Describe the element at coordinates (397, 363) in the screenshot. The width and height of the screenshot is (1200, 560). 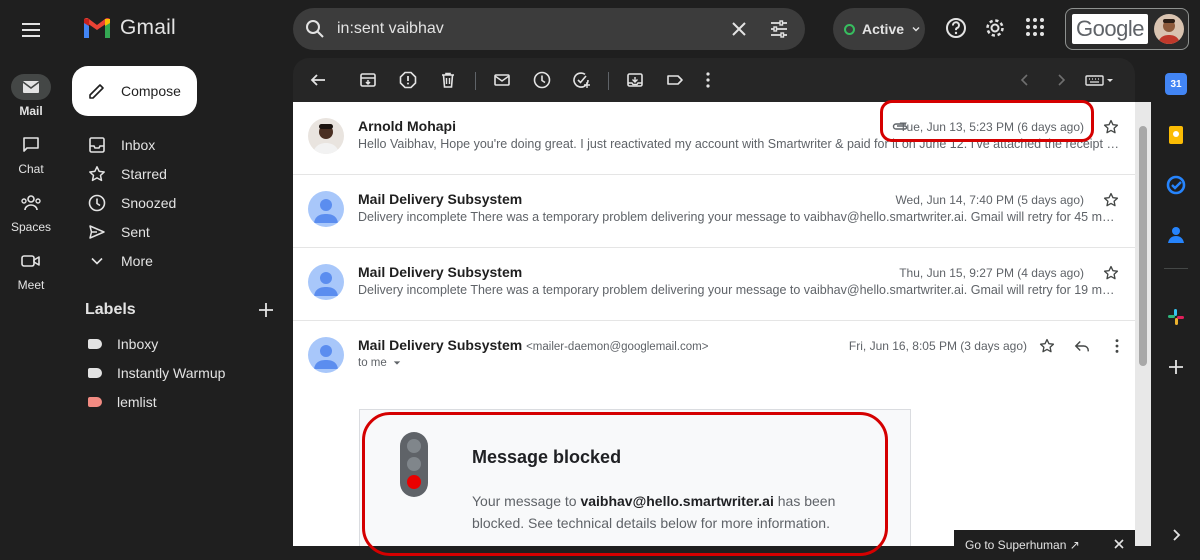
I see `caret-down-icon` at that location.